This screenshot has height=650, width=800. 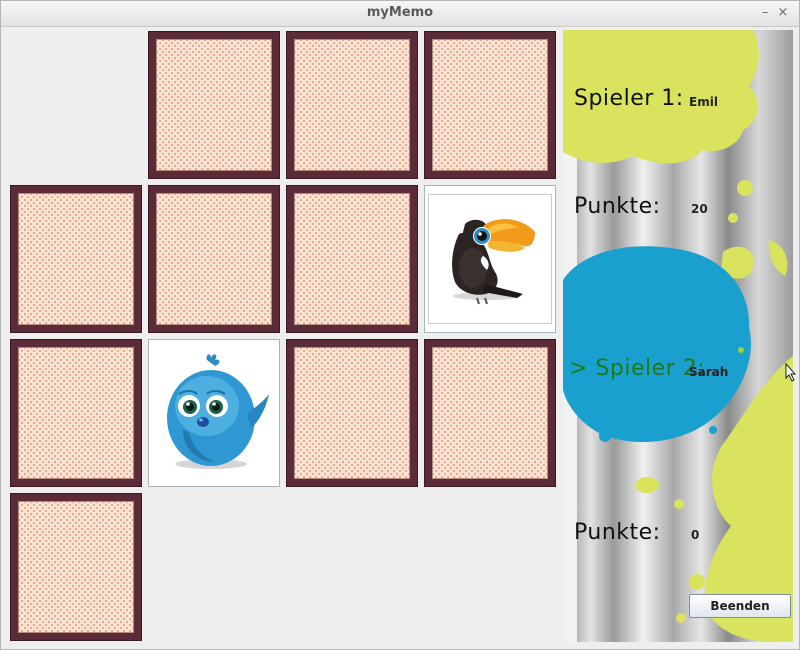 I want to click on toucan-icon, so click(x=493, y=262).